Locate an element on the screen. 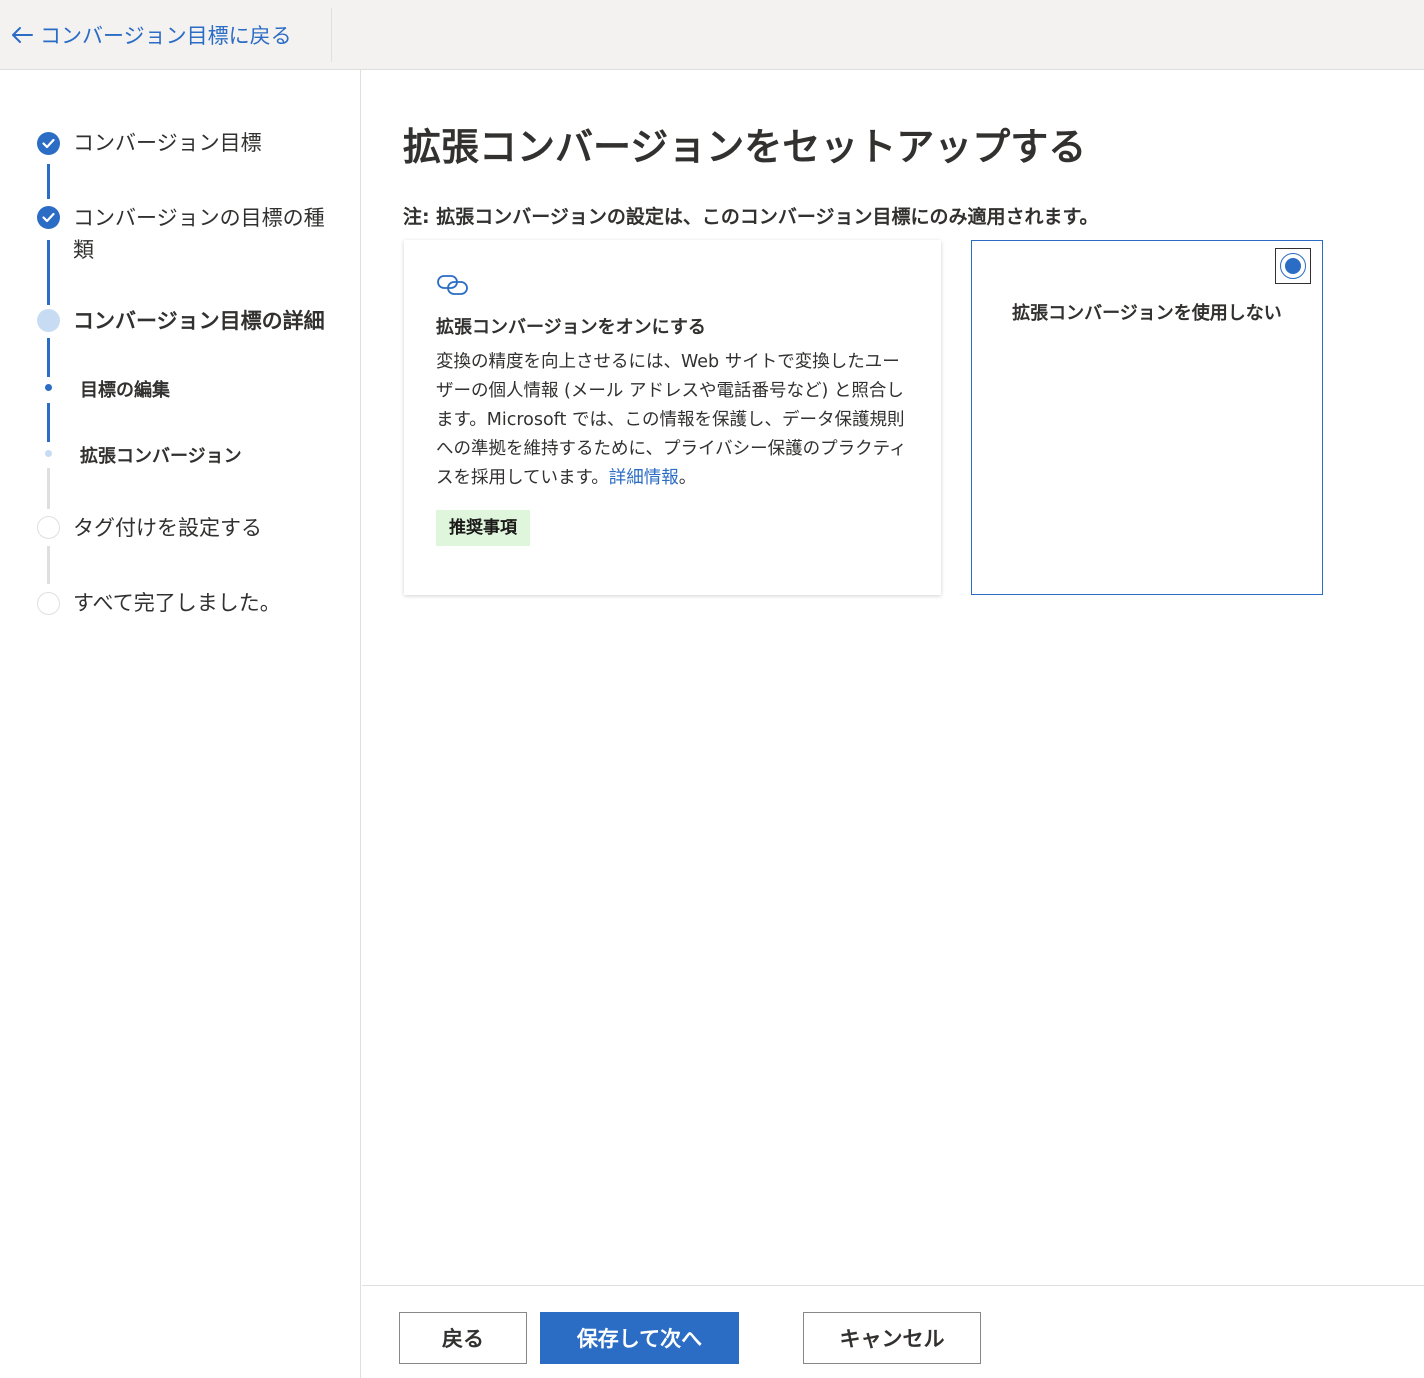 The width and height of the screenshot is (1424, 1378). step-tagging: タグ付けを設定する is located at coordinates (167, 528).